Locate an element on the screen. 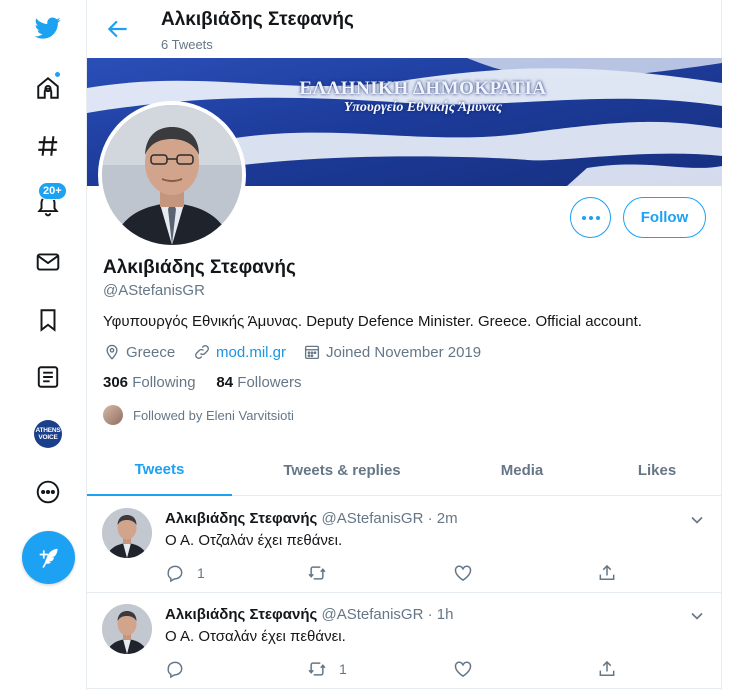  profile-header-bar: Αλκιβιάδης Στεφανής 6 Tweets is located at coordinates (404, 29).